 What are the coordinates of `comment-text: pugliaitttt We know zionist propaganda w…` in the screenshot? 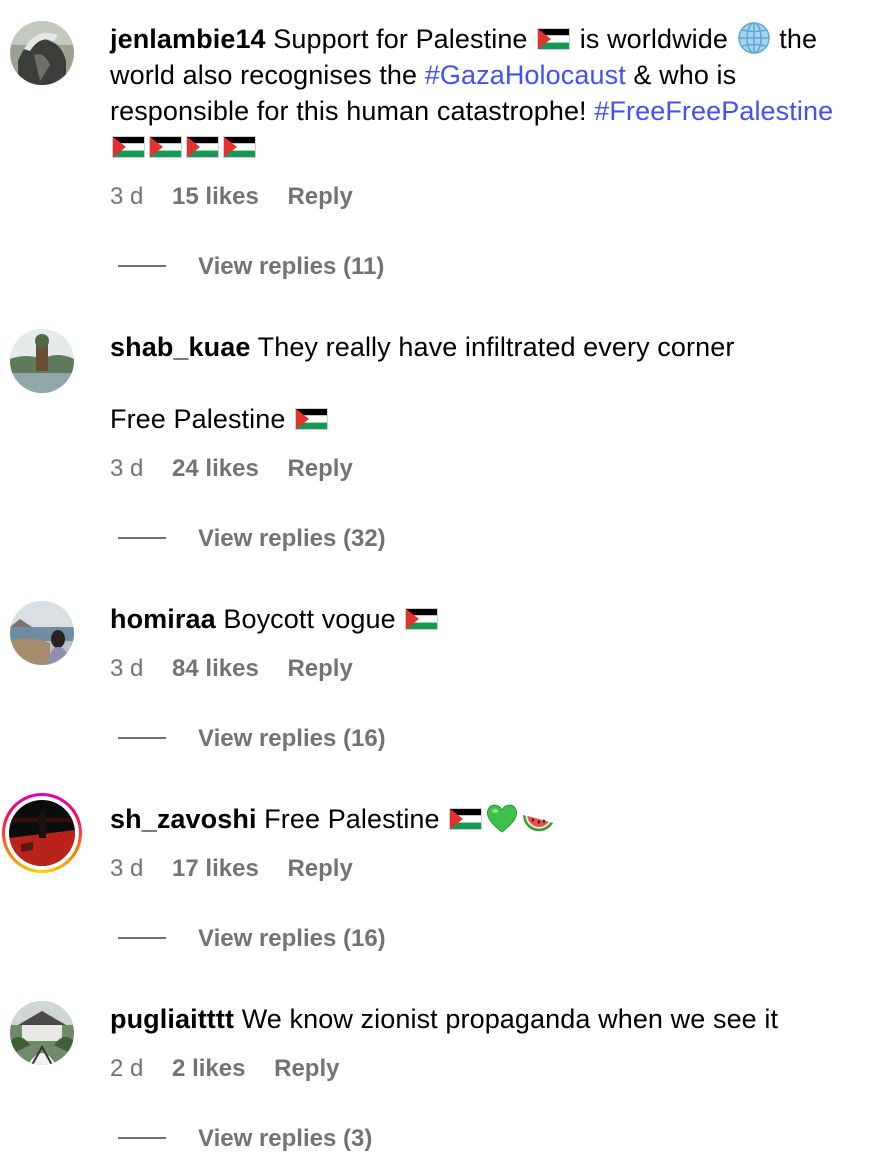 It's located at (496, 1019).